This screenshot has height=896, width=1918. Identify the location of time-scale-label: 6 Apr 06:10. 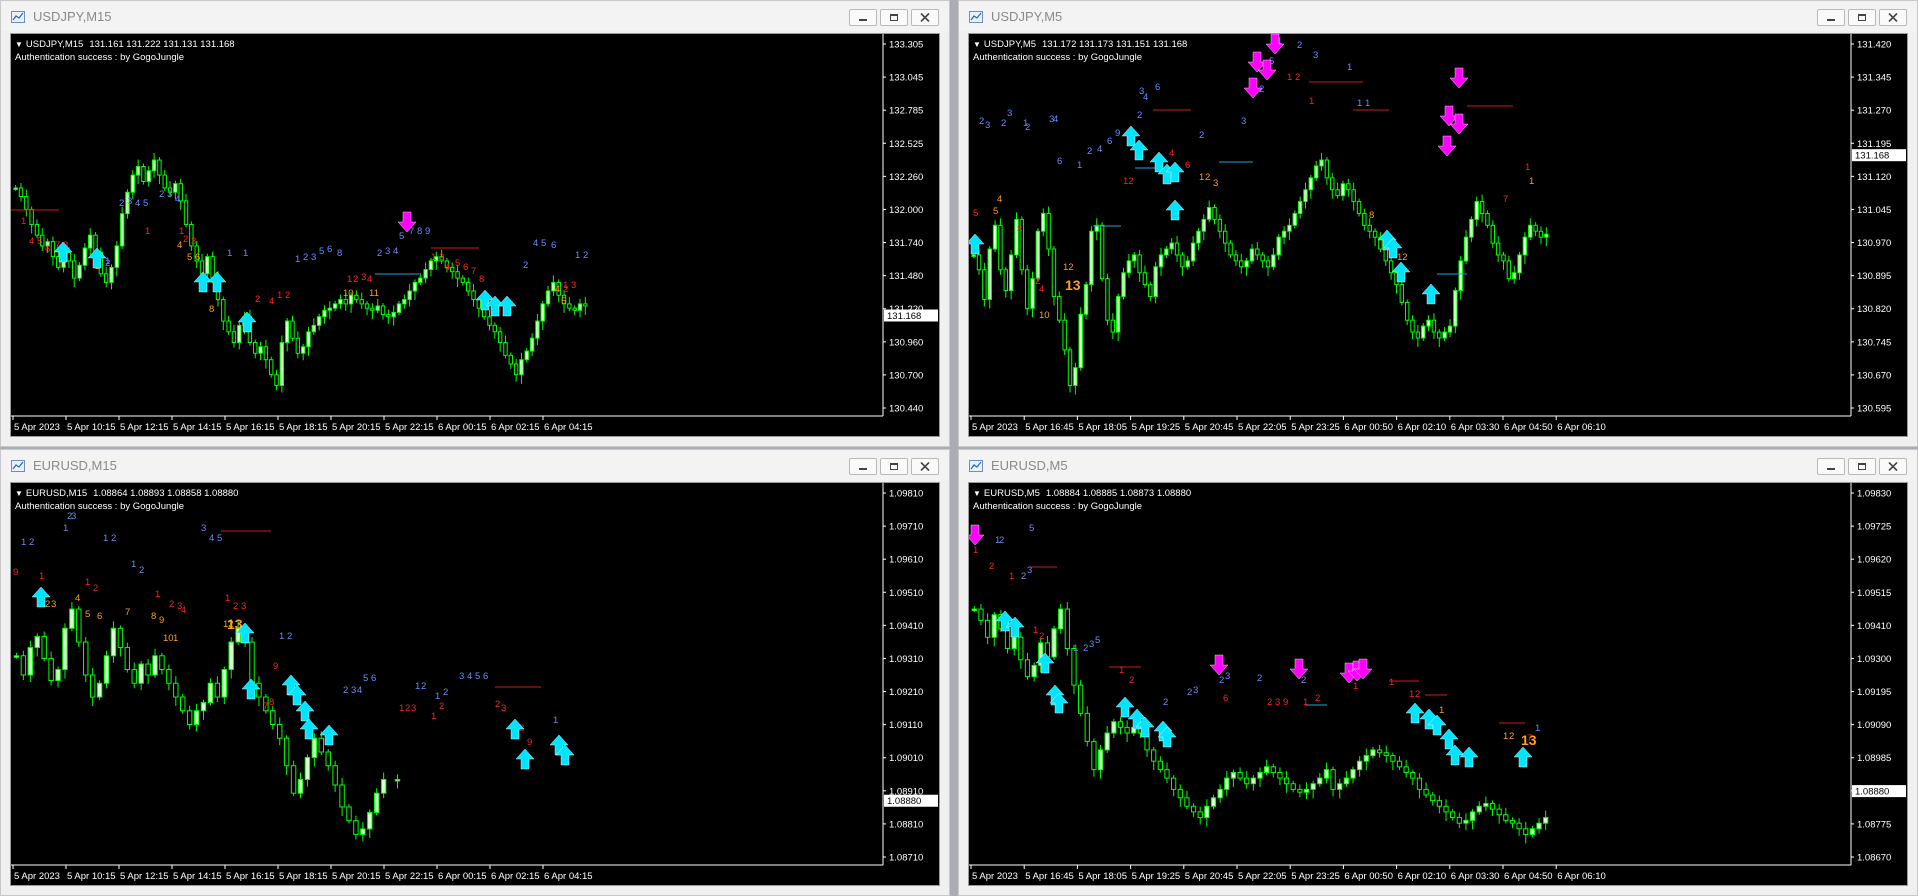
(1581, 427).